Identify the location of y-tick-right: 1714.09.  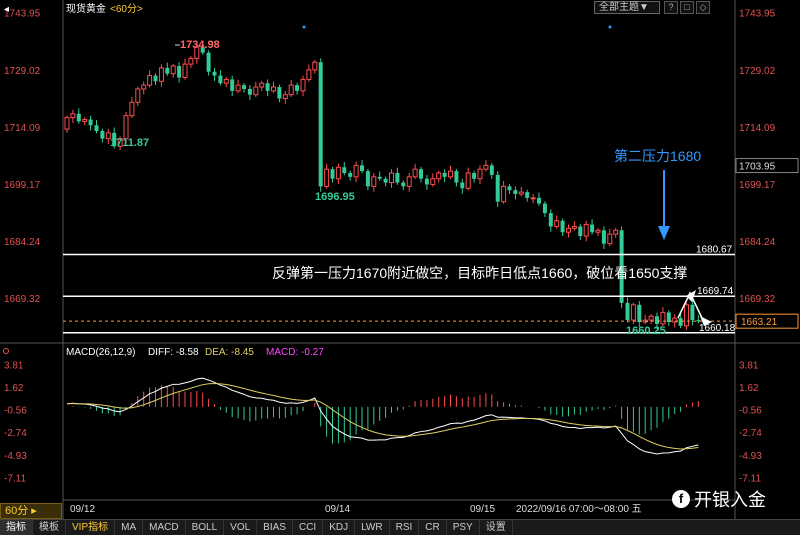
(757, 128).